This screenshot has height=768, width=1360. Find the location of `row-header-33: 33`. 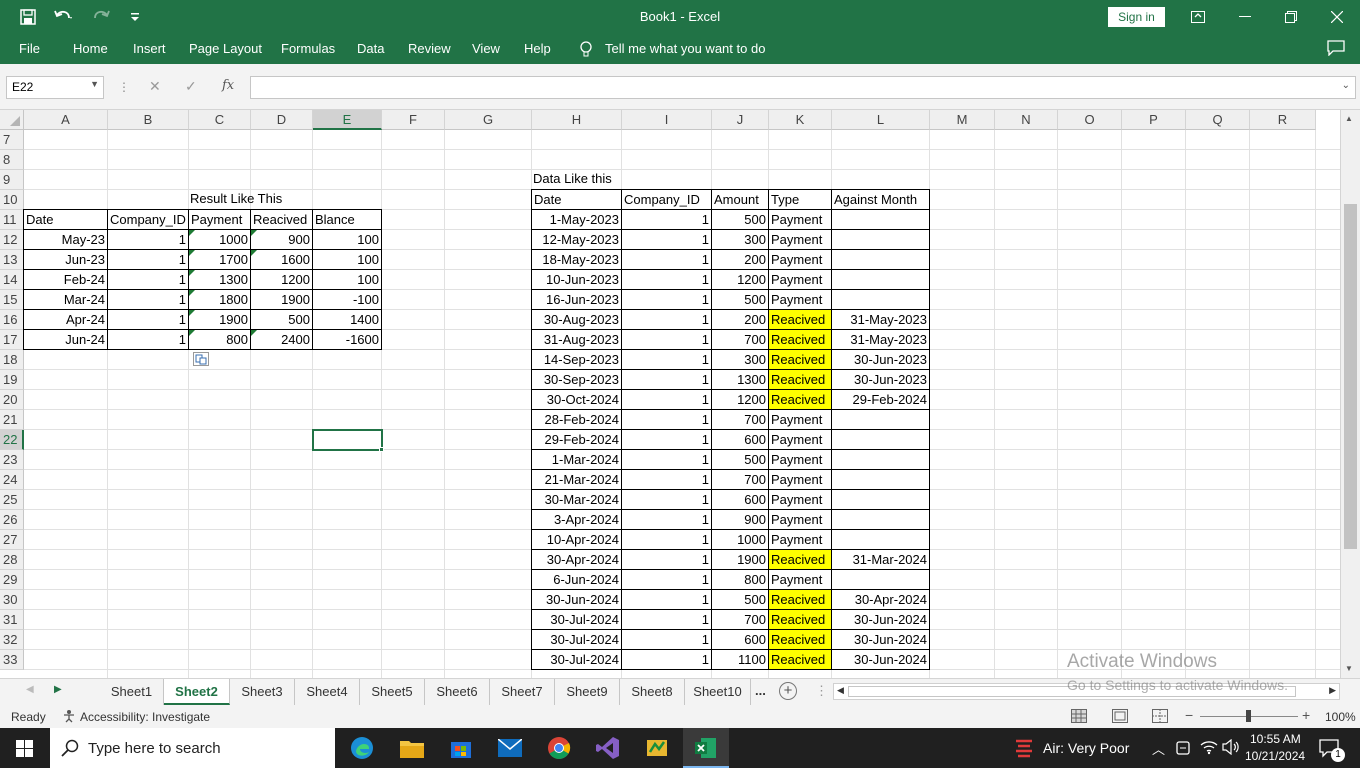

row-header-33: 33 is located at coordinates (12, 660).